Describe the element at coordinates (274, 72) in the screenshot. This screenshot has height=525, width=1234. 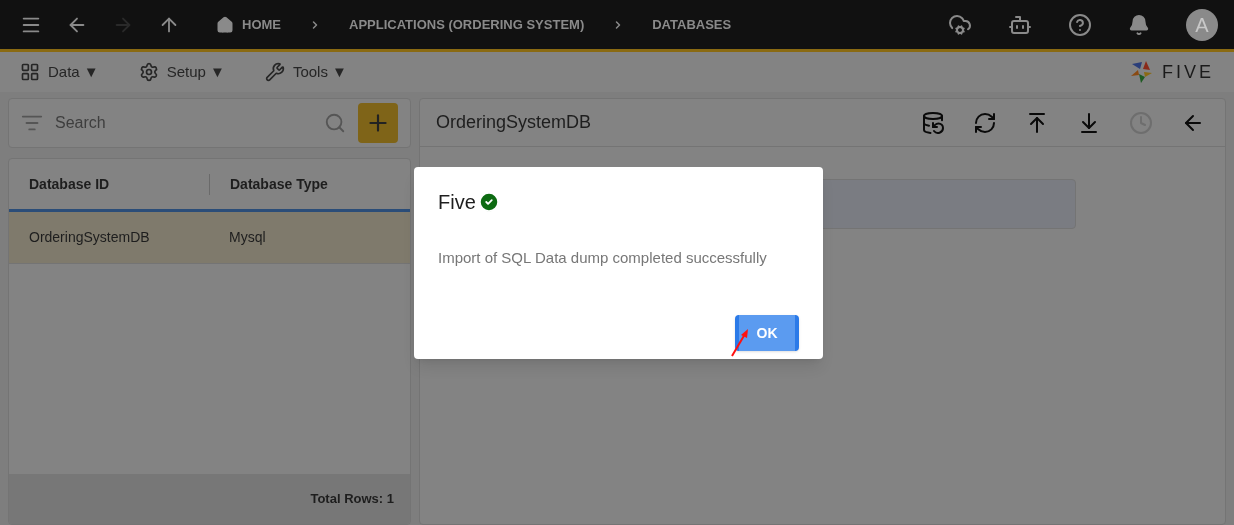
I see `wrench-icon` at that location.